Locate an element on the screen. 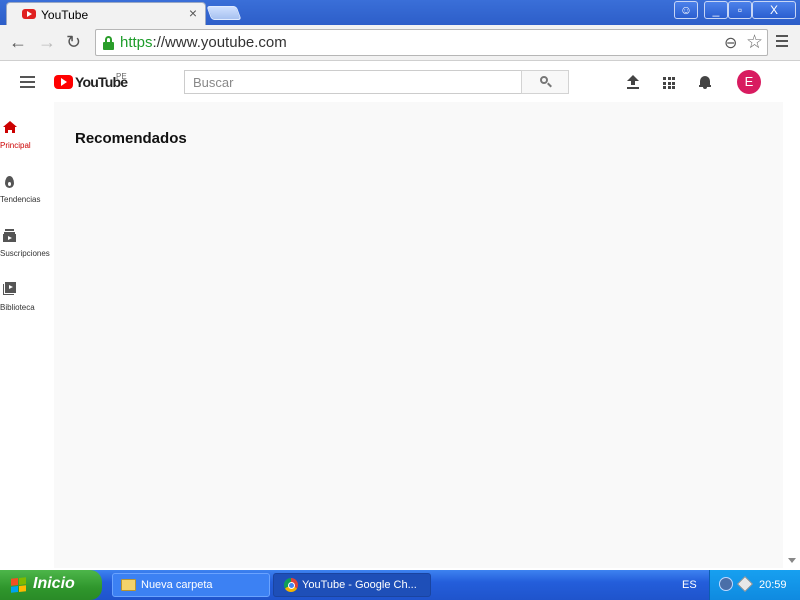 The image size is (800, 600). start-label: Inicio is located at coordinates (54, 583).